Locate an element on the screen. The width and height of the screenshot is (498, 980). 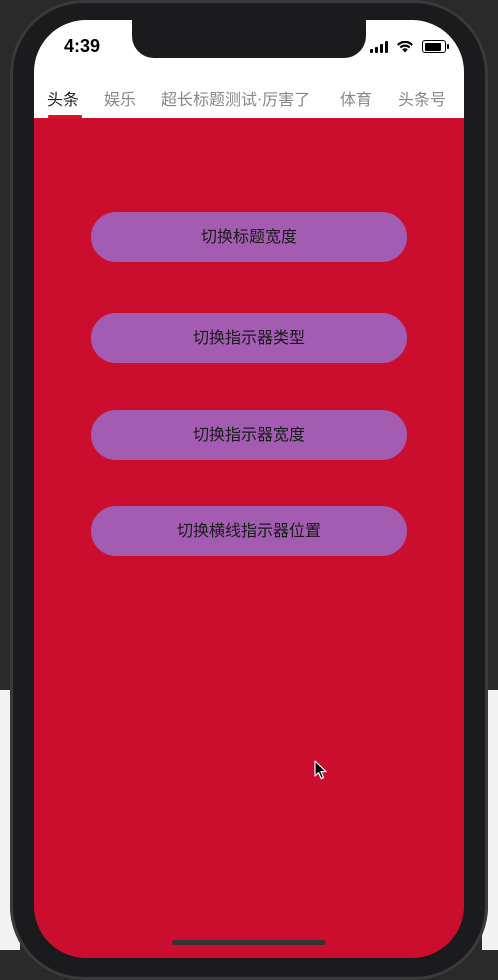
status-bar: 4:39 is located at coordinates (249, 47).